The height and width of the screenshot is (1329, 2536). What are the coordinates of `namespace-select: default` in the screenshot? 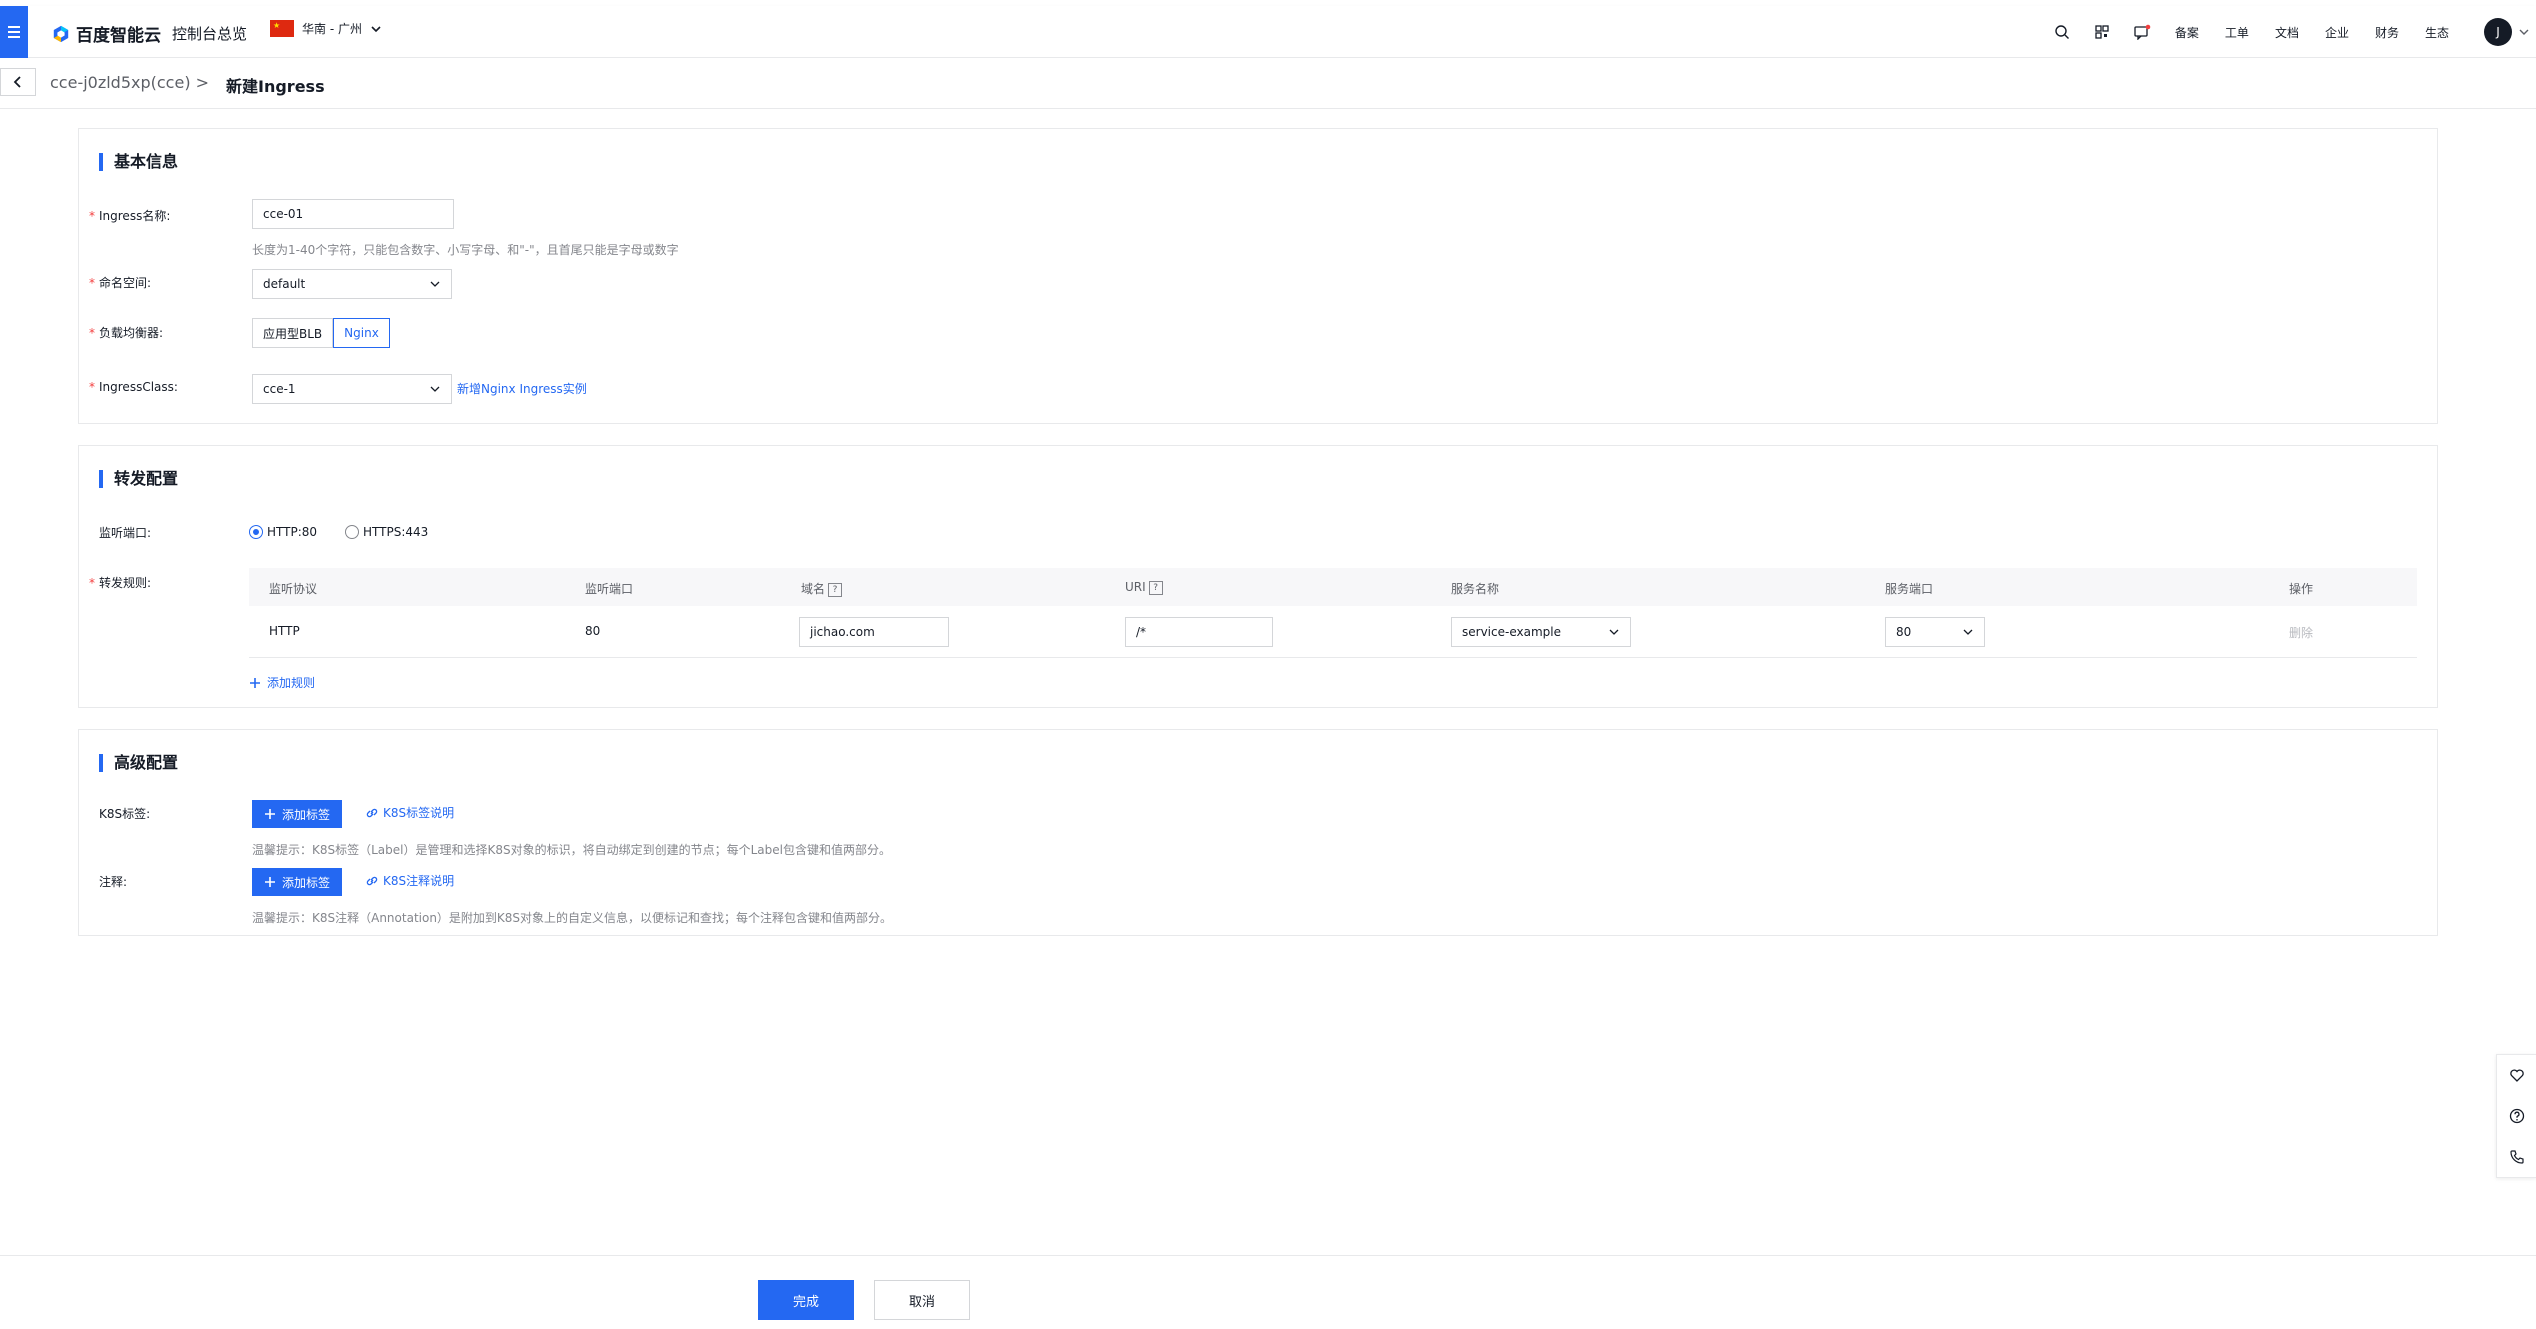 It's located at (352, 284).